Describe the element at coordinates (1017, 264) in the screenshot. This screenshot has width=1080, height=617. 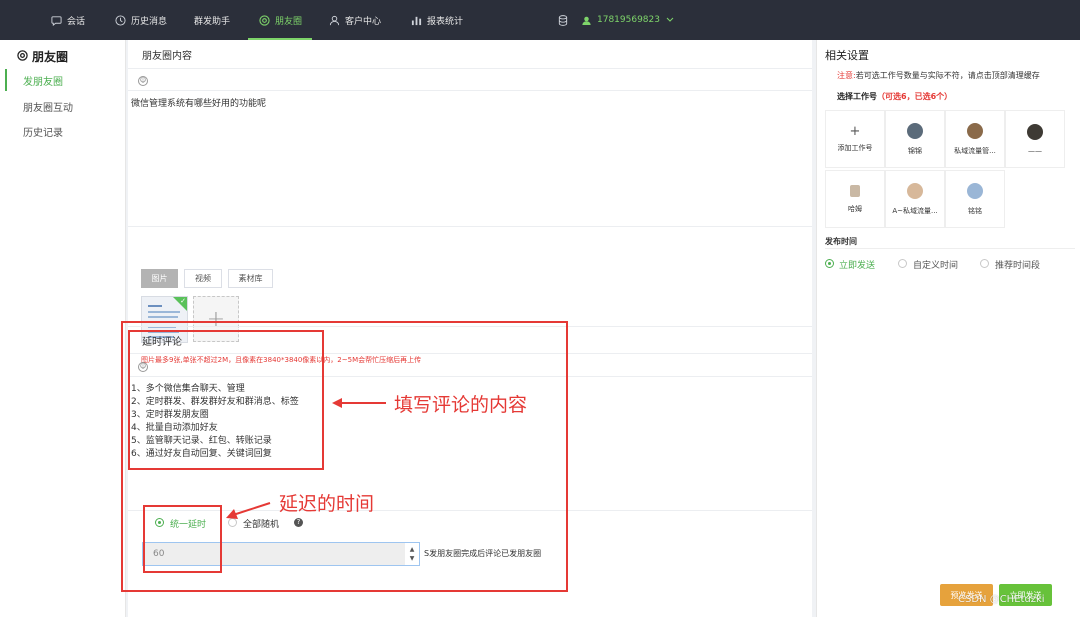
I see `publish-recommended-label: 推荐时间段` at that location.